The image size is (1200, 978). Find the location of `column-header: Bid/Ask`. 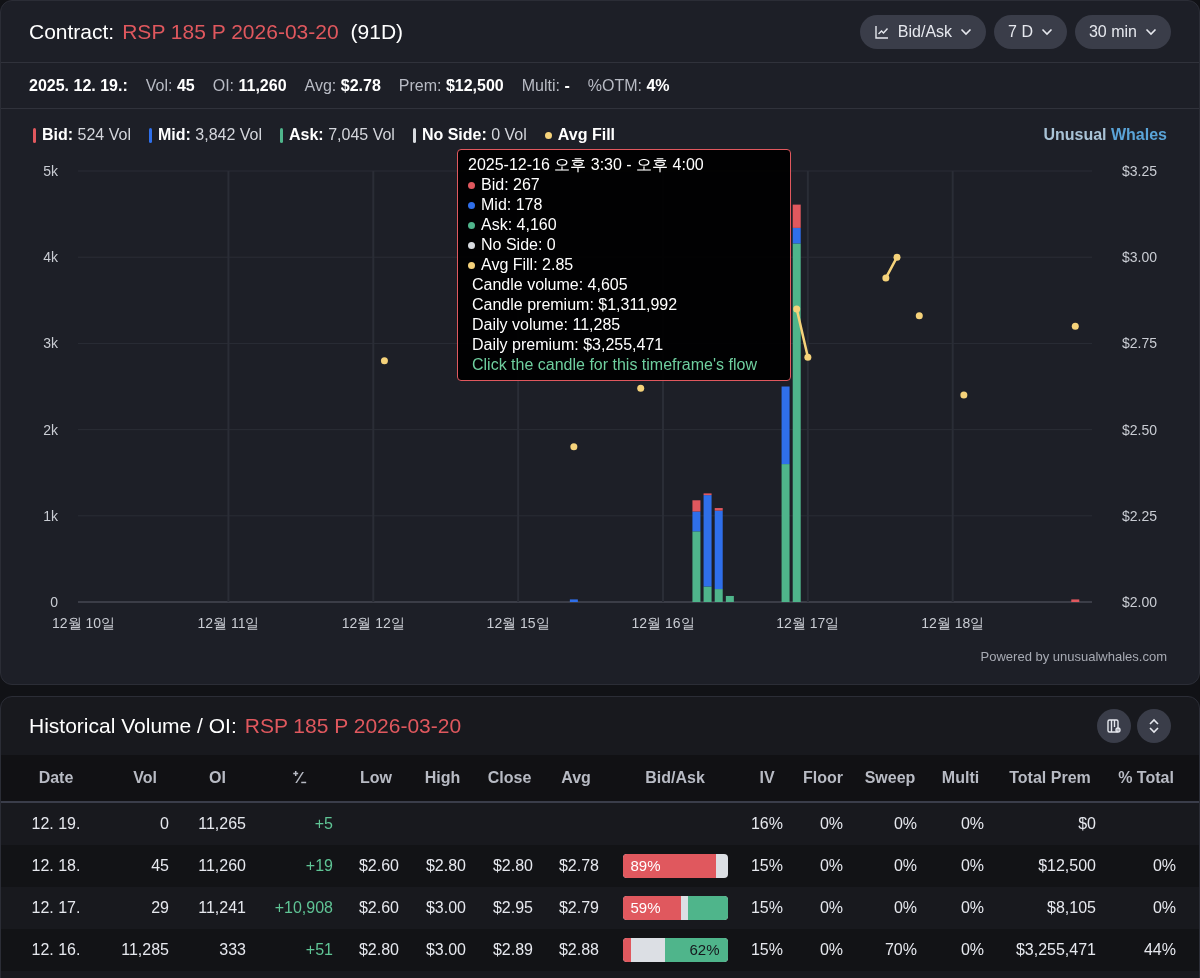

column-header: Bid/Ask is located at coordinates (675, 778).